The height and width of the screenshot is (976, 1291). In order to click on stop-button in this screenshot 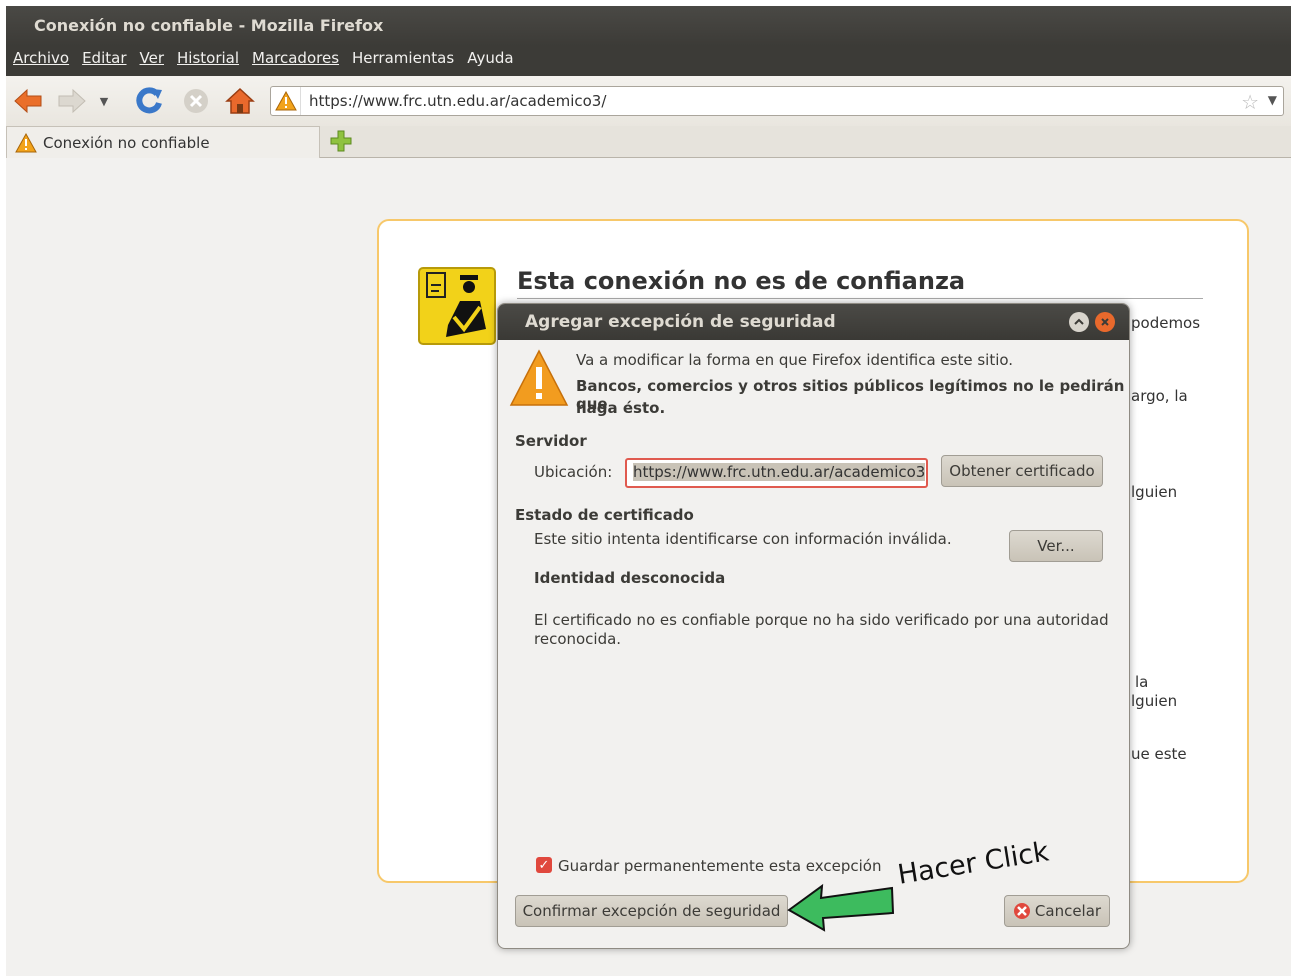, I will do `click(196, 101)`.